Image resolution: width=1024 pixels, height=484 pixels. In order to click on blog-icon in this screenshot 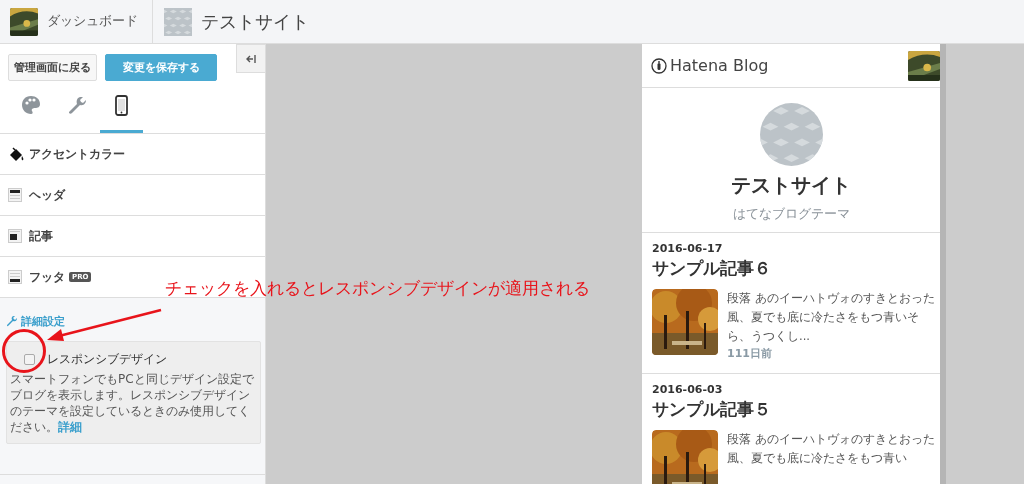, I will do `click(178, 21)`.